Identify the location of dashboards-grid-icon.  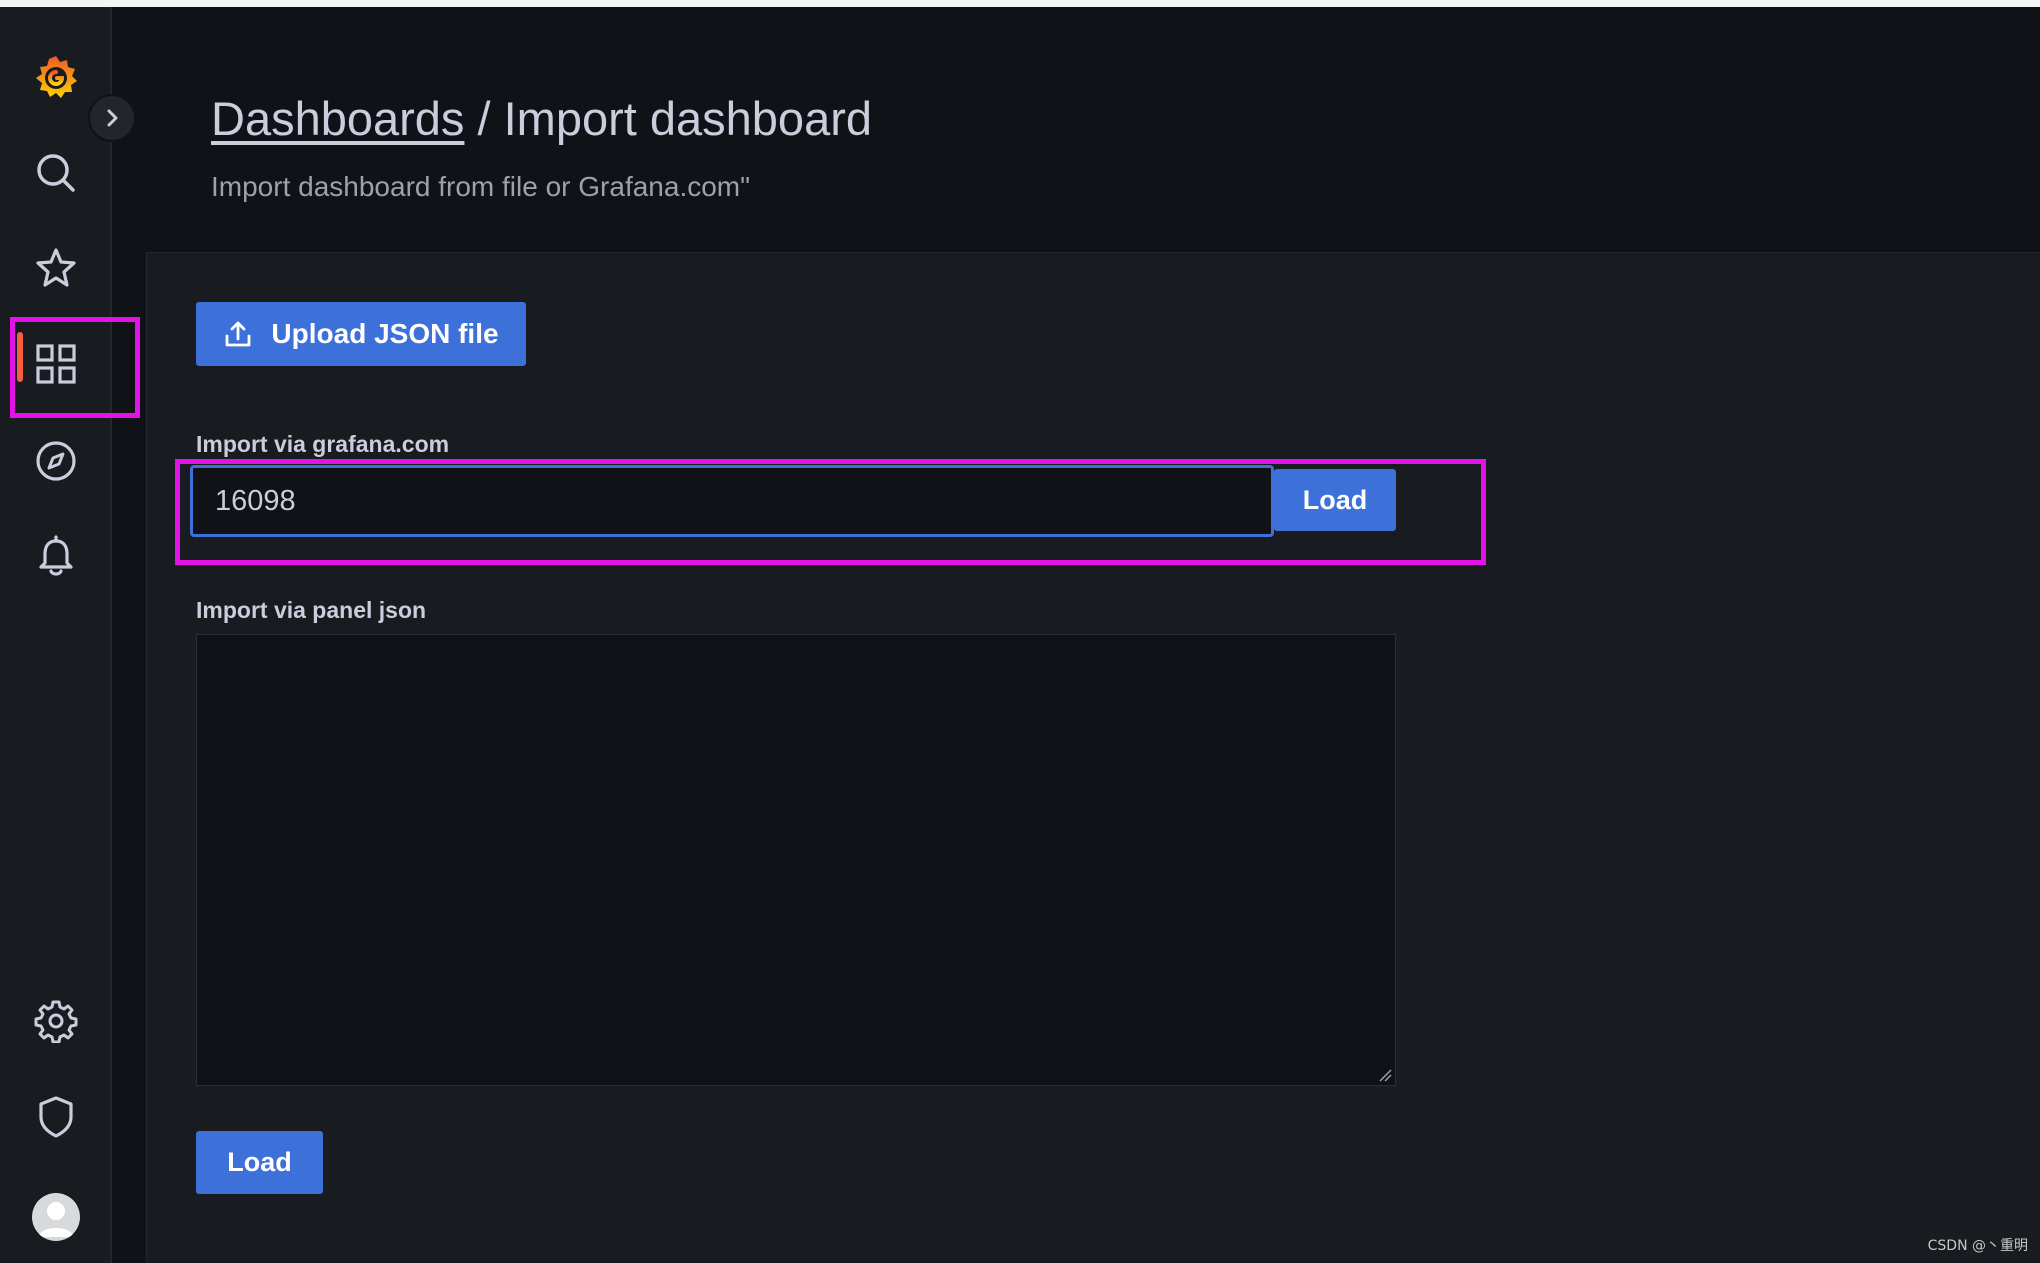
(56, 364).